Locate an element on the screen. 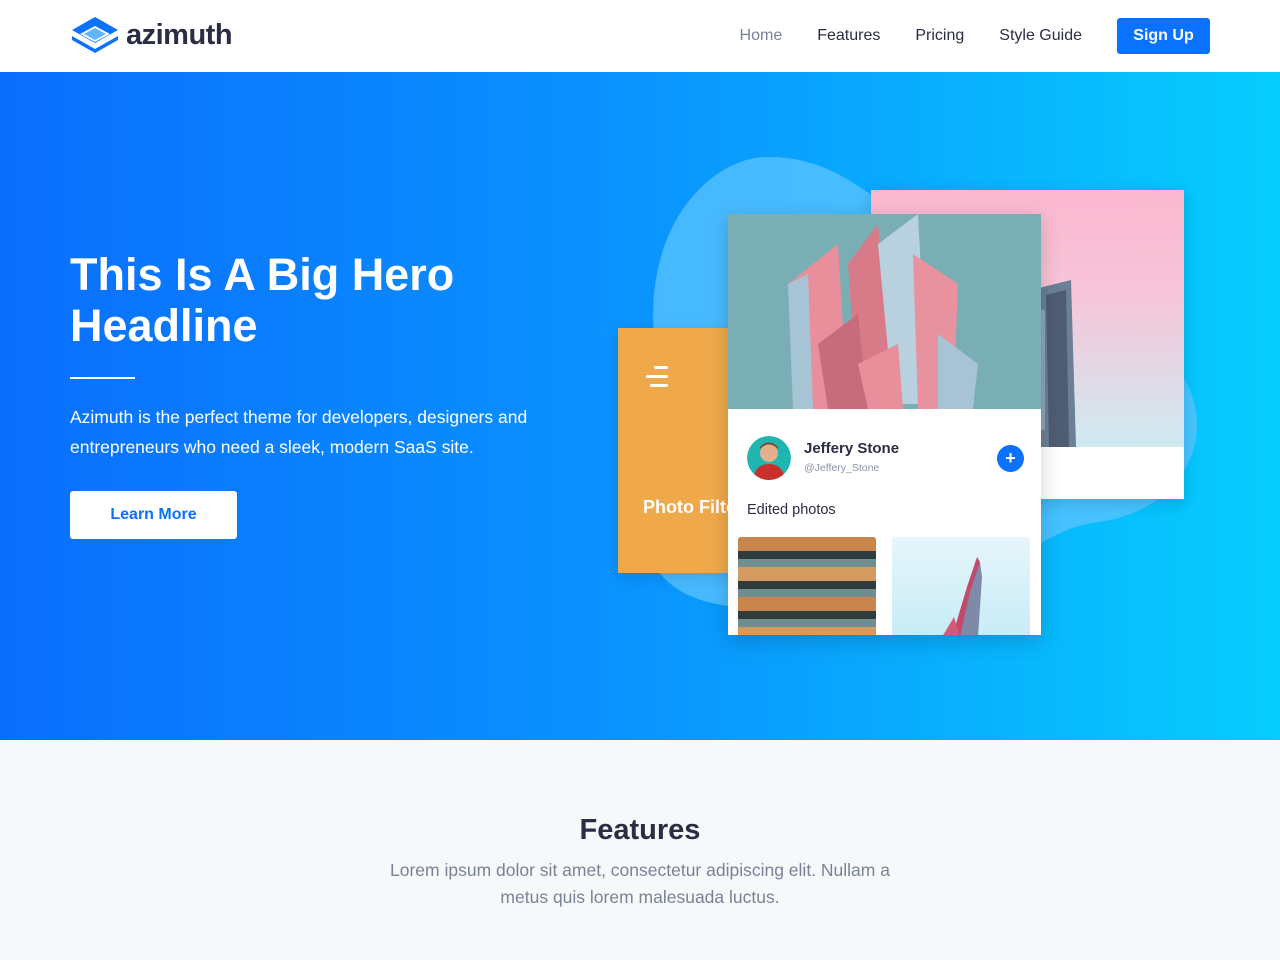 The image size is (1280, 960). cover-building-illustration is located at coordinates (884, 311).